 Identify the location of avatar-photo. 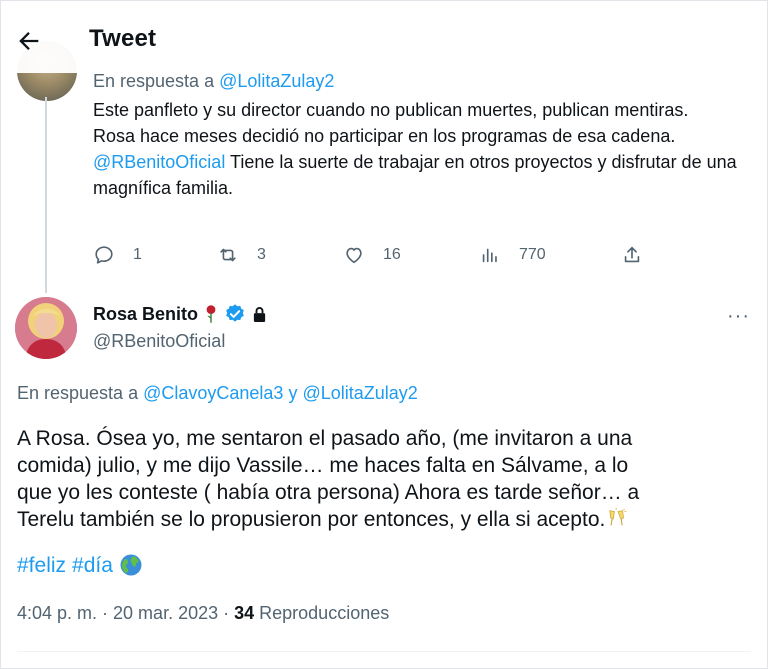
(46, 328).